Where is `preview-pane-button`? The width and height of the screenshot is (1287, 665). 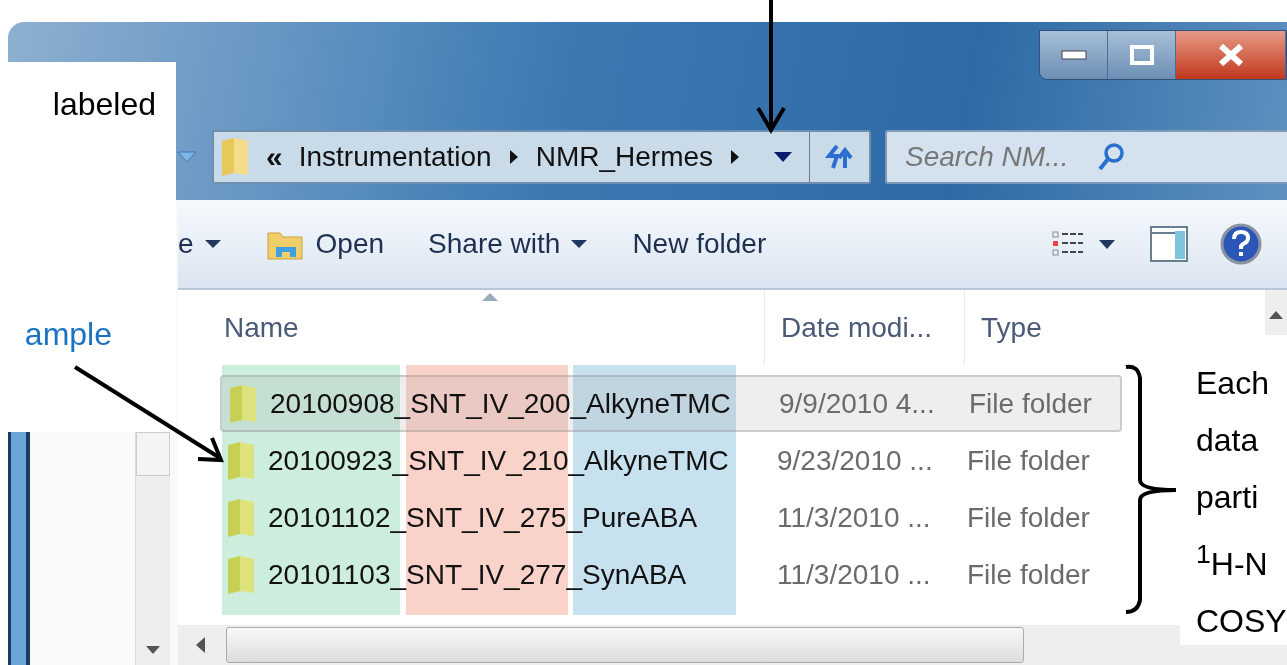
preview-pane-button is located at coordinates (1169, 244).